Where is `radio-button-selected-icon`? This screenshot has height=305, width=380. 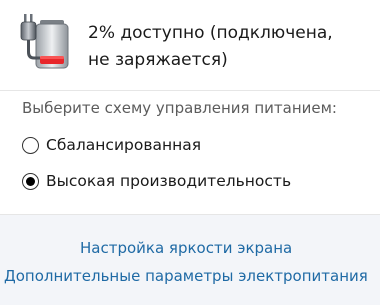 radio-button-selected-icon is located at coordinates (30, 181).